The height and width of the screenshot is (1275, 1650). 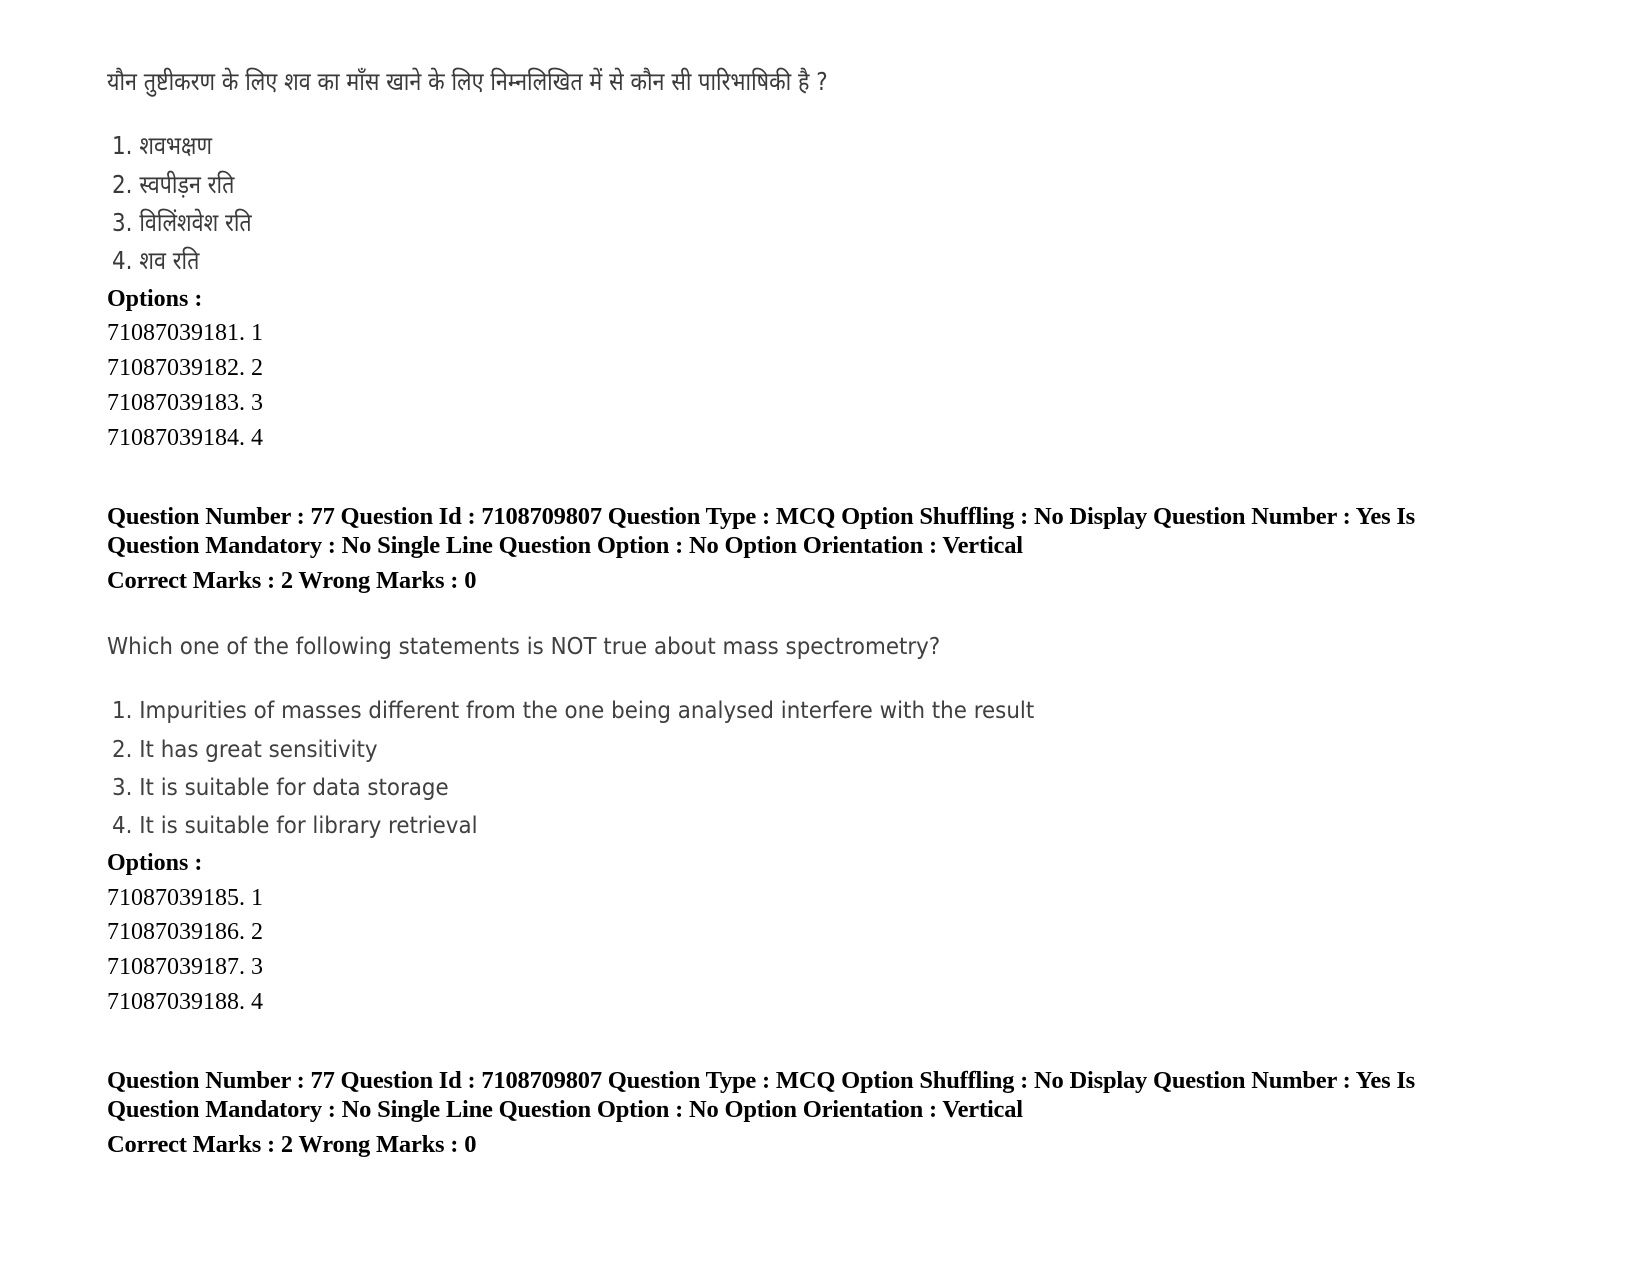 I want to click on option-id: 71087039182. 2, so click(x=185, y=368).